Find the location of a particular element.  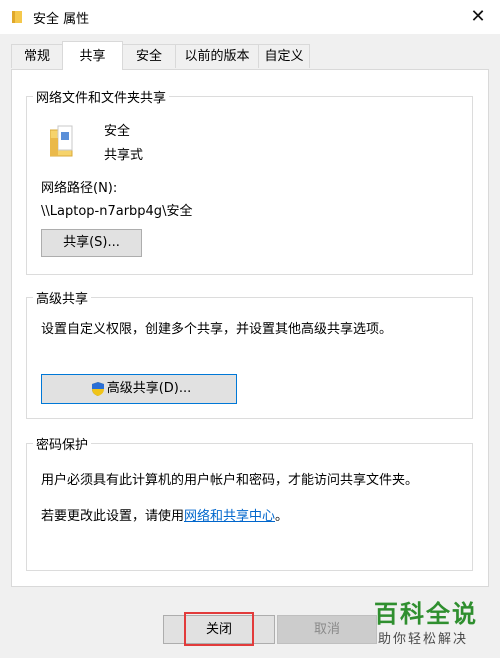

group-title: 密码保护 is located at coordinates (62, 443).